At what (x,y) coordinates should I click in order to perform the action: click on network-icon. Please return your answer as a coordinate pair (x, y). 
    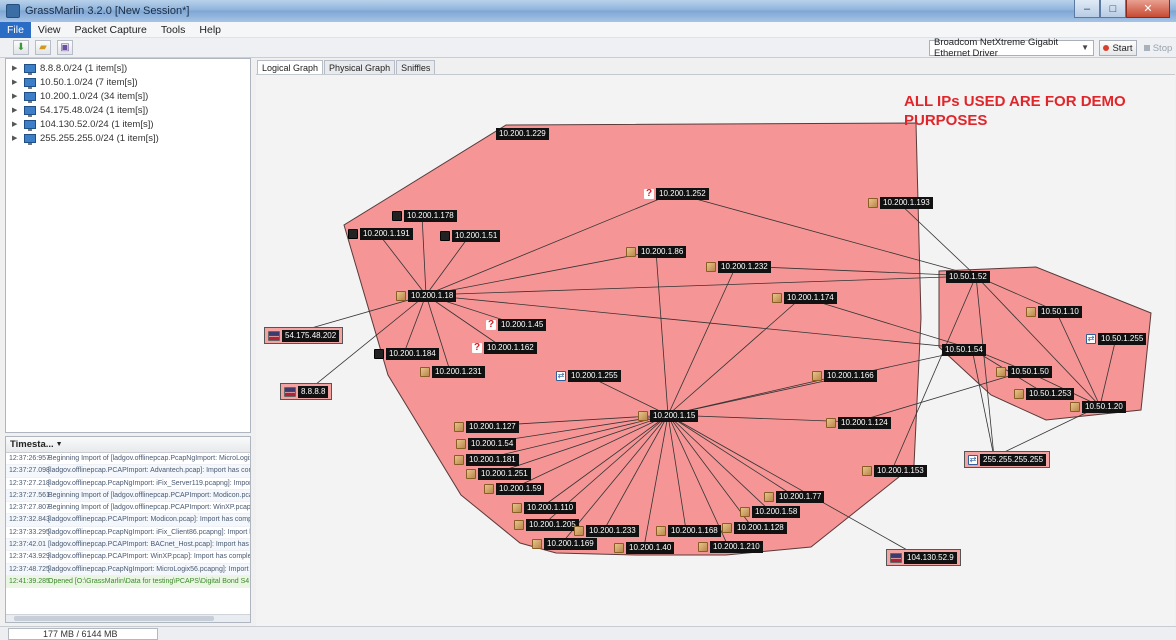
    Looking at the image, I should click on (30, 97).